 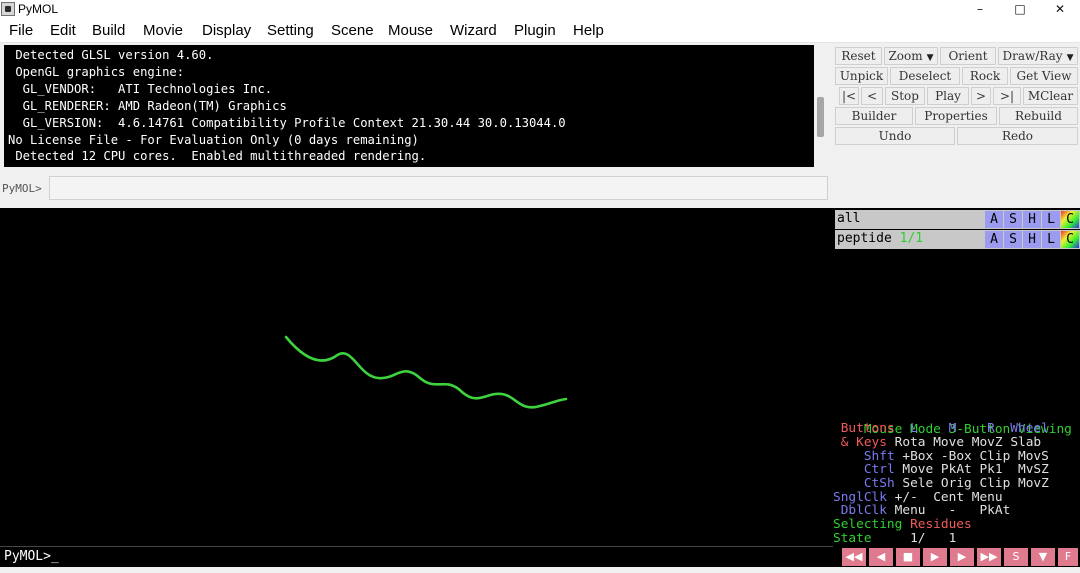 What do you see at coordinates (1060, 9) in the screenshot?
I see `close-button: ✕` at bounding box center [1060, 9].